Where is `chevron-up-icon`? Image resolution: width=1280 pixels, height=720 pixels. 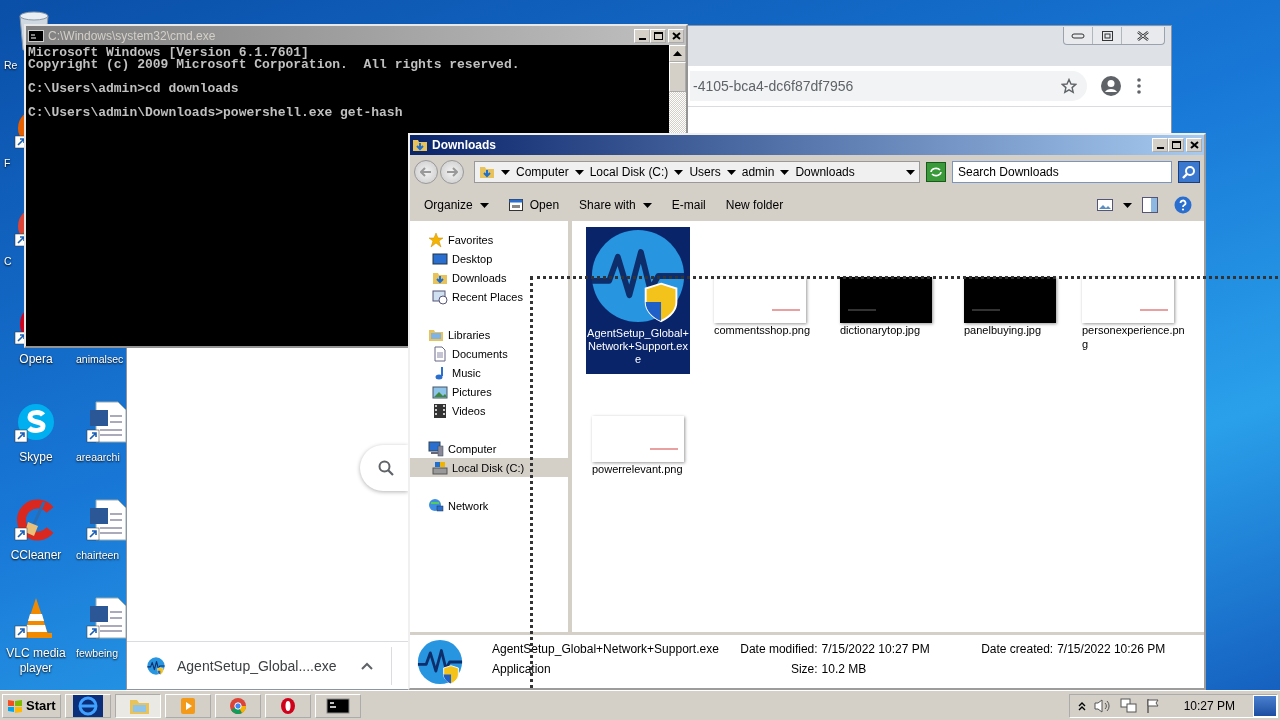
chevron-up-icon is located at coordinates (1081, 705).